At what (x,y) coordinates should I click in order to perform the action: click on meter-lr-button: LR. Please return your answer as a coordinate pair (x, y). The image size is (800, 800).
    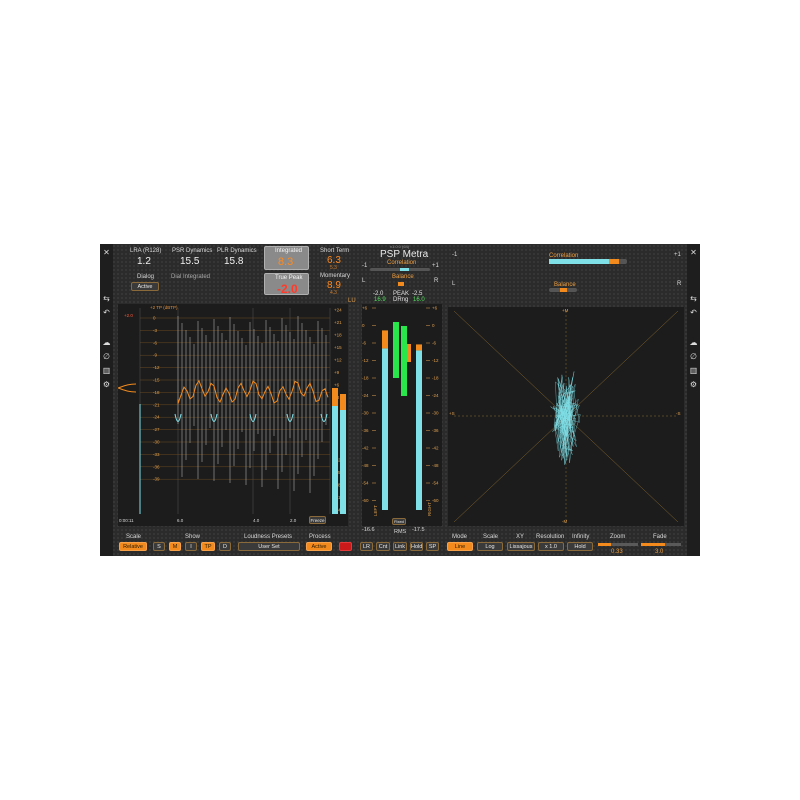
    Looking at the image, I should click on (366, 546).